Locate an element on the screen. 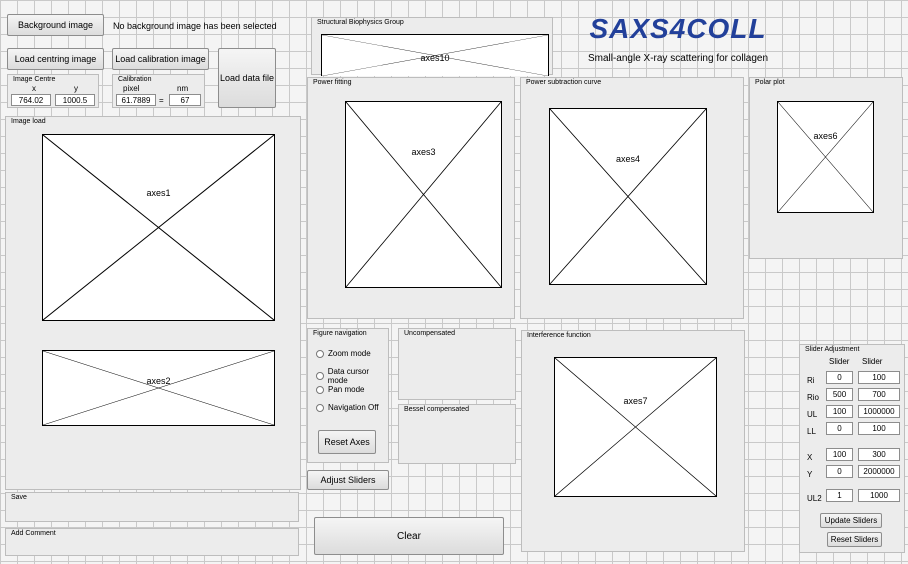 Image resolution: width=908 pixels, height=564 pixels. axes10-plot: axes10 is located at coordinates (435, 55).